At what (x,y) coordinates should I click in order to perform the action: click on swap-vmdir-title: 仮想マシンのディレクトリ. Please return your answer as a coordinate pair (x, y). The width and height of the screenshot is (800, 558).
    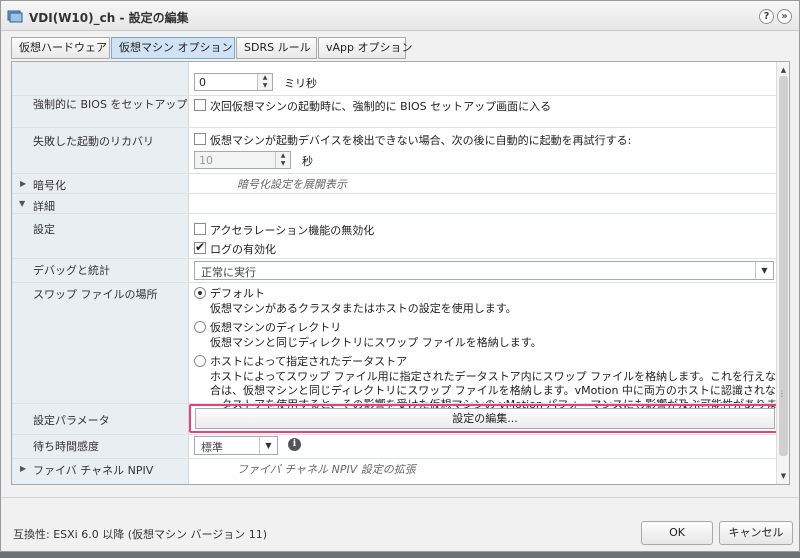
    Looking at the image, I should click on (276, 327).